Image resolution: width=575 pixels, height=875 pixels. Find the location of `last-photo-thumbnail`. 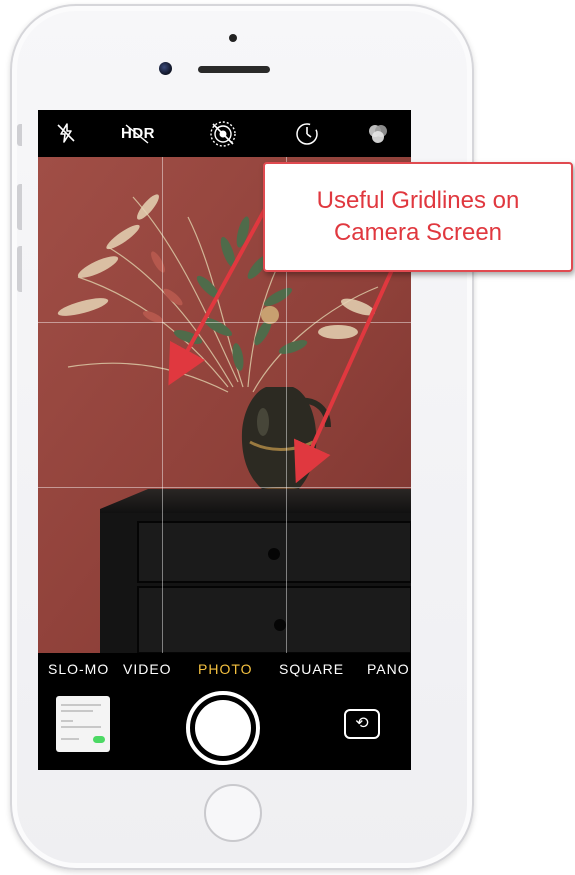

last-photo-thumbnail is located at coordinates (83, 724).